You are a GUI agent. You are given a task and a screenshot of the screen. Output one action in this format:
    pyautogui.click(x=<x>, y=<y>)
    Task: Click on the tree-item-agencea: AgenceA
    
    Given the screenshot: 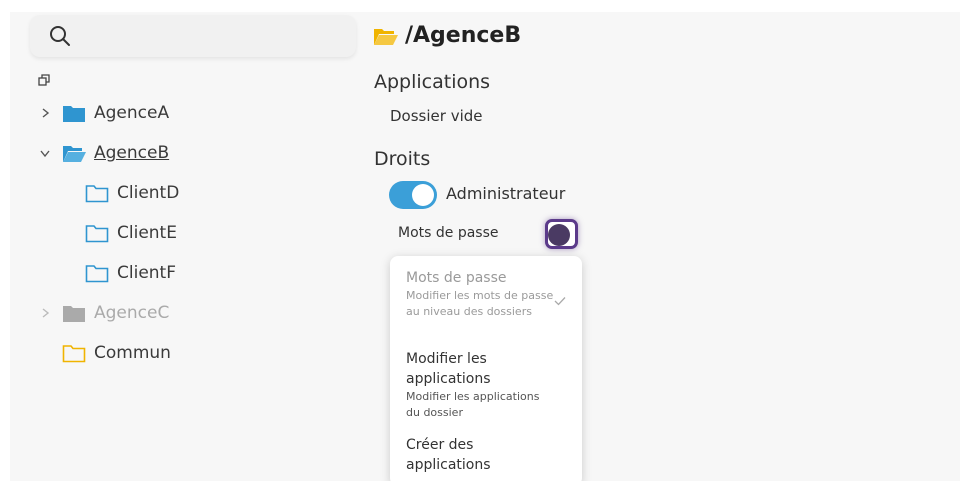 What is the action you would take?
    pyautogui.click(x=103, y=113)
    